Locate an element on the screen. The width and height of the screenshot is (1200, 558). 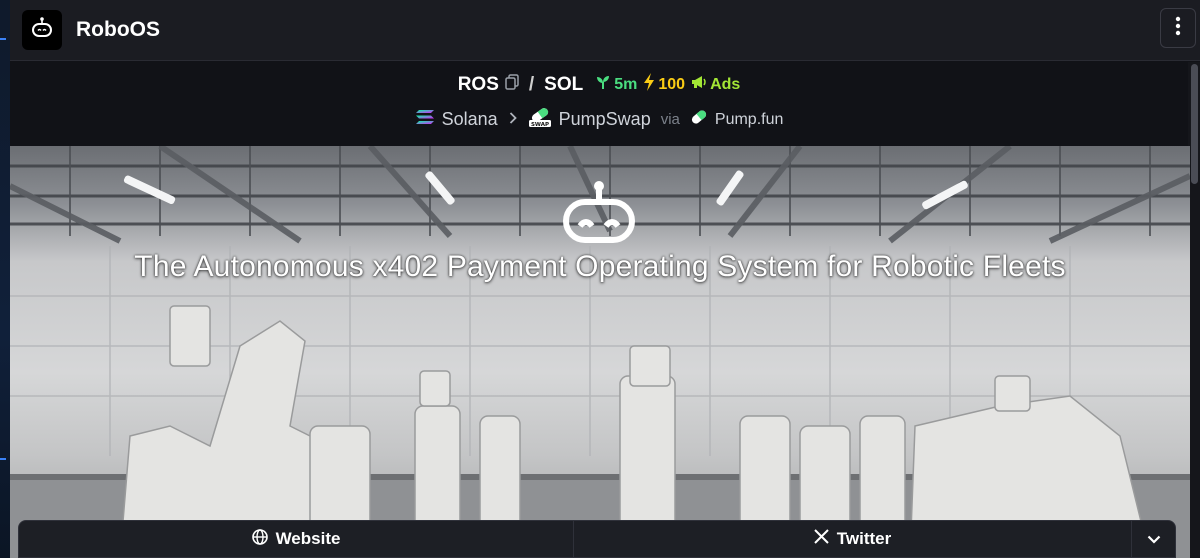
chain-link: Solana is located at coordinates (470, 119).